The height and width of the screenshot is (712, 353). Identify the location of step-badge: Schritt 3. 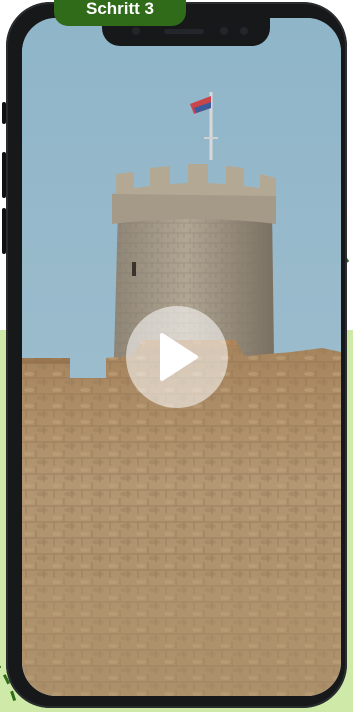
(120, 13).